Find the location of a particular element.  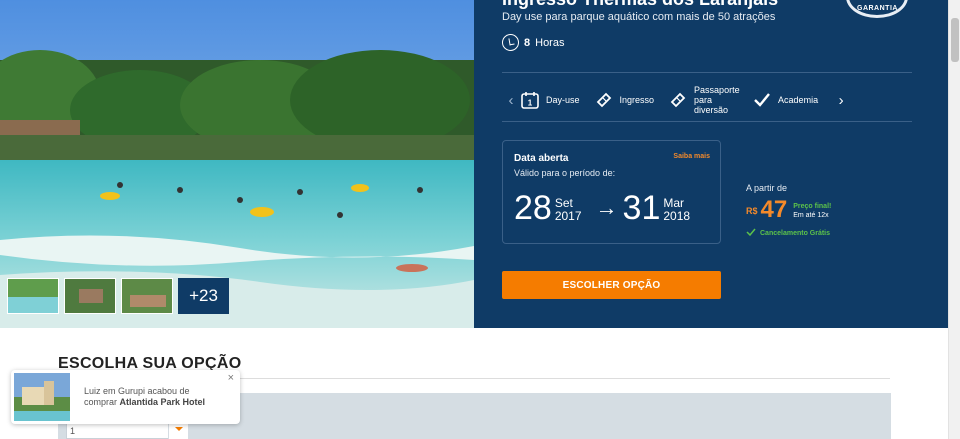

date-box-title: Data aberta is located at coordinates (541, 158).